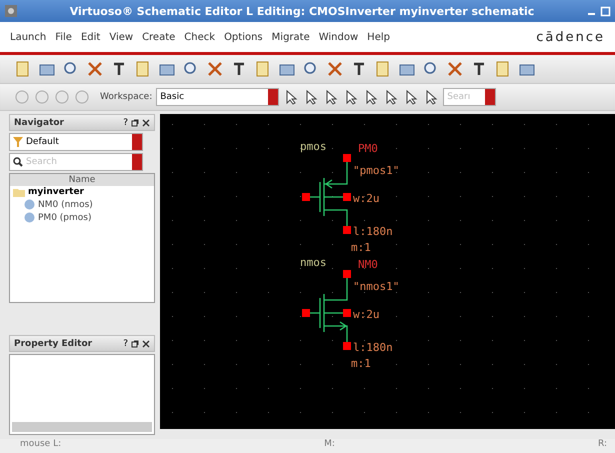 The height and width of the screenshot is (453, 615). What do you see at coordinates (329, 445) in the screenshot?
I see `status-text: M:` at bounding box center [329, 445].